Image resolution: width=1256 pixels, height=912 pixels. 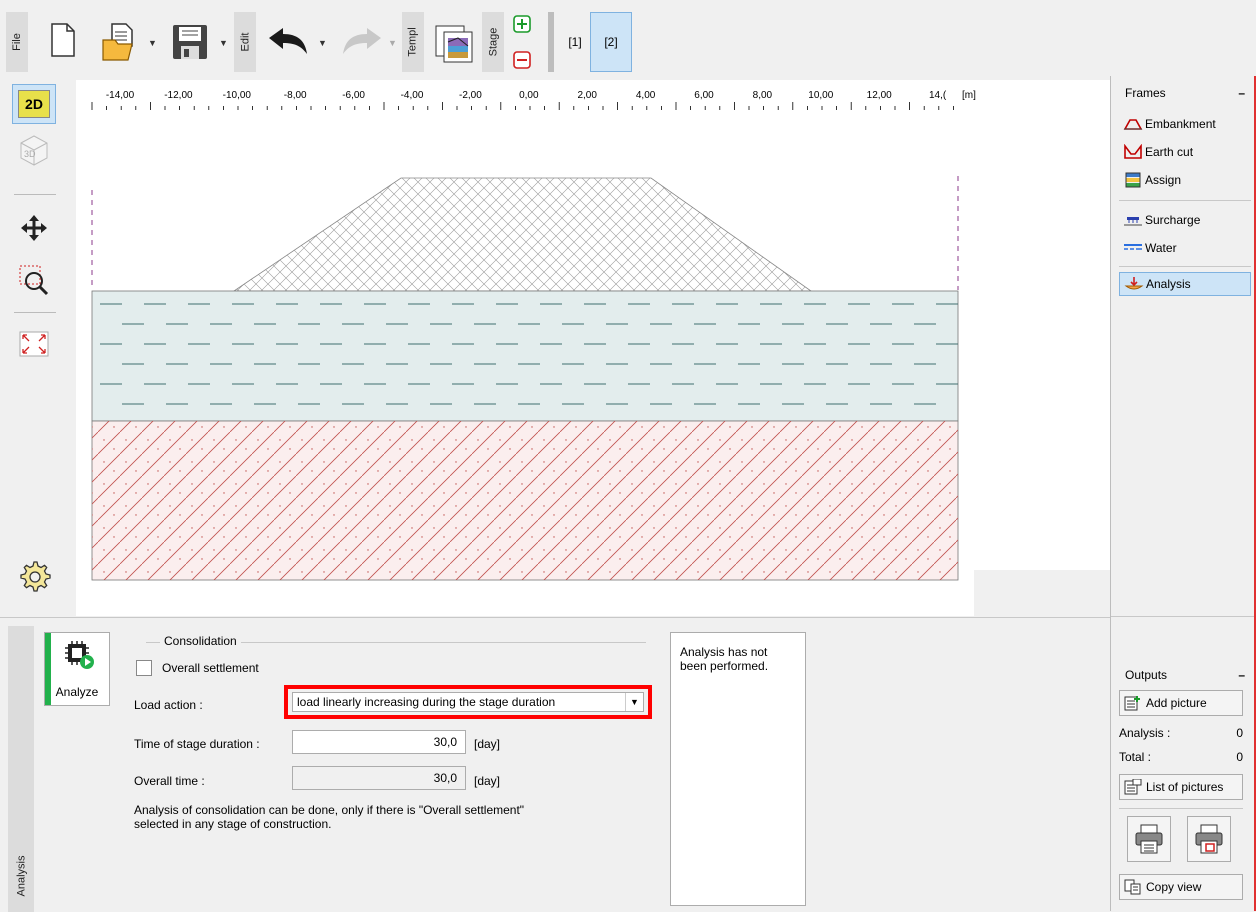 I want to click on ruler-tick-label: -12,00, so click(x=178, y=95).